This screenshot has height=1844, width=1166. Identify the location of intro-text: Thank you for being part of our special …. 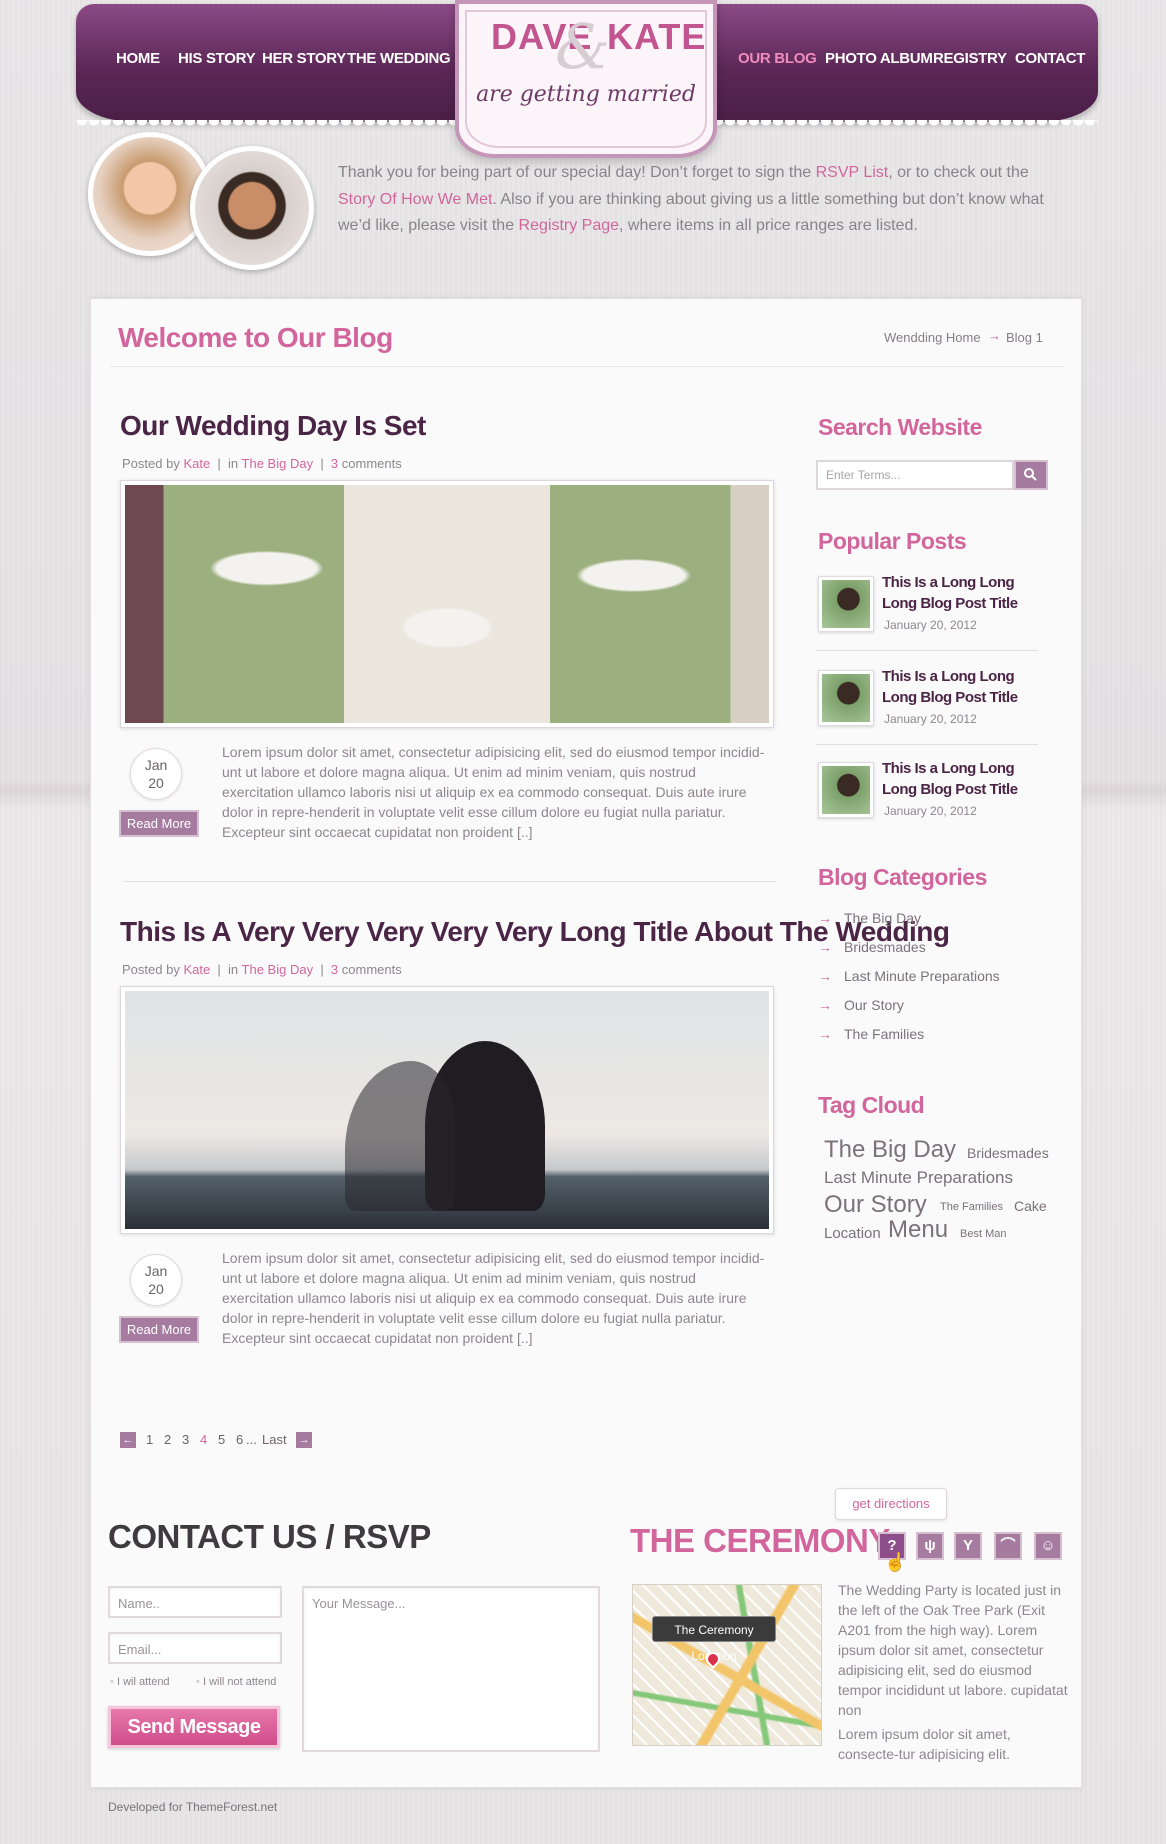
(691, 199).